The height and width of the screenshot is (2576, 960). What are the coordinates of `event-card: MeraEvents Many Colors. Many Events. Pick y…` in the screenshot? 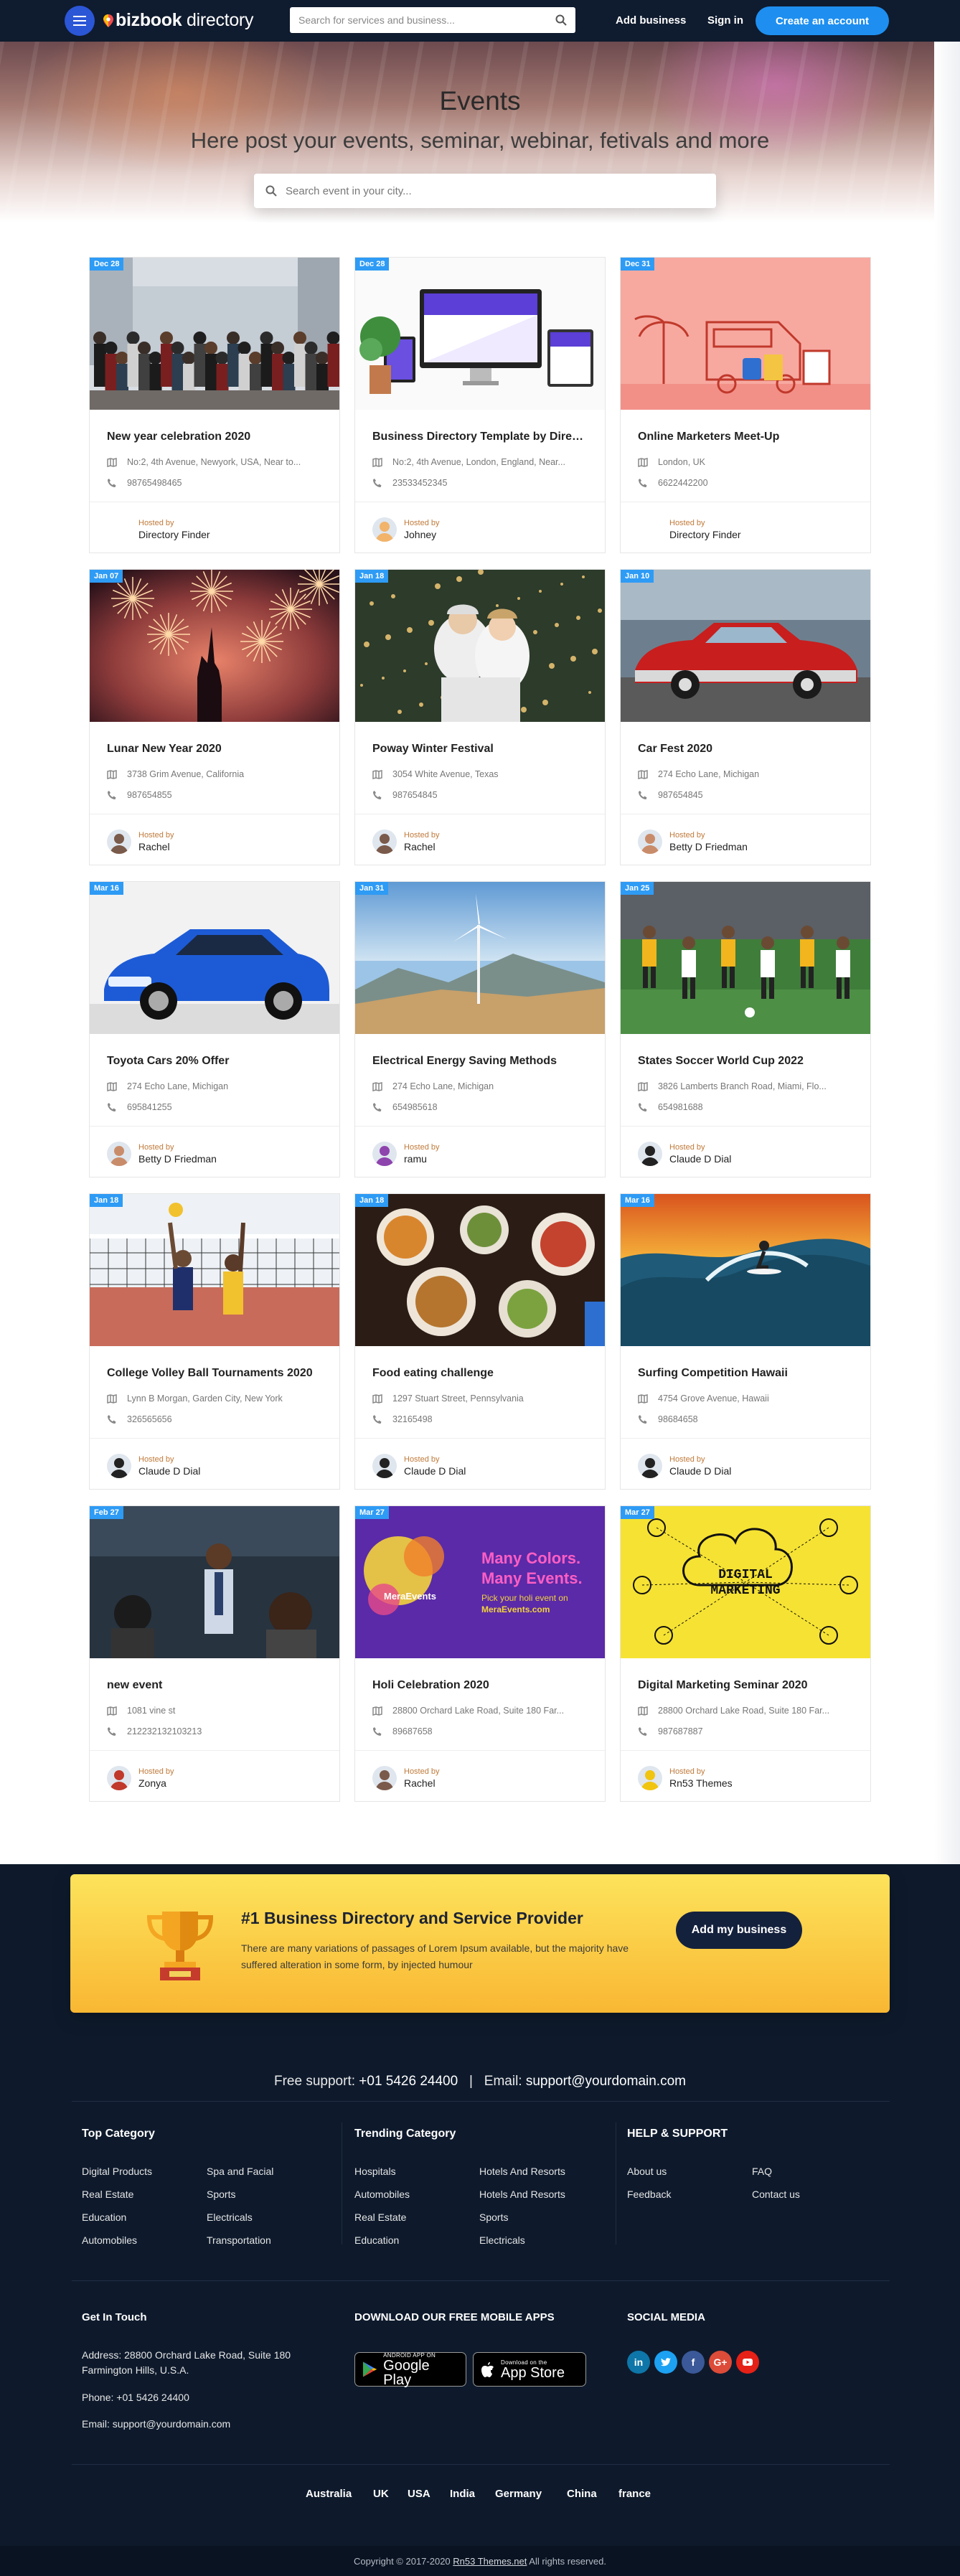 It's located at (480, 1653).